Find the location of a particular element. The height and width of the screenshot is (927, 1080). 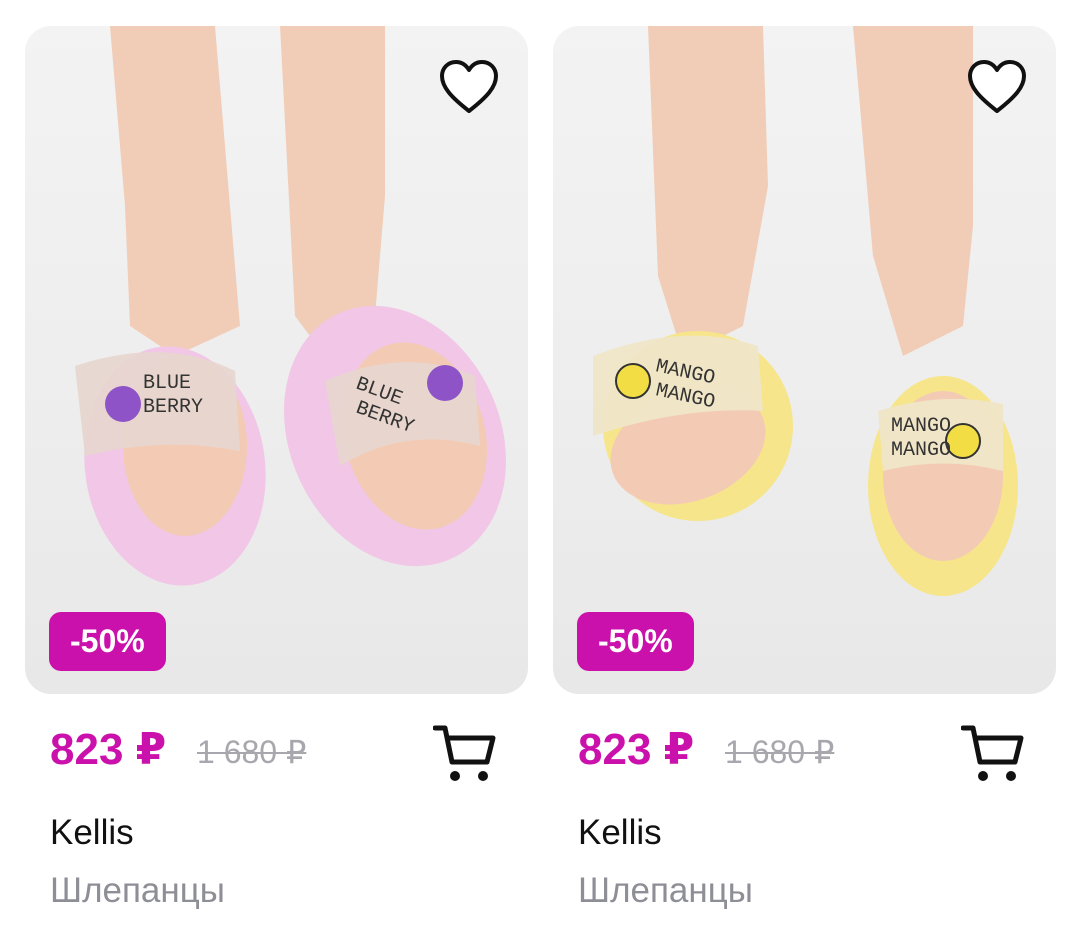

strap-text-line1: MANGO is located at coordinates (921, 426).